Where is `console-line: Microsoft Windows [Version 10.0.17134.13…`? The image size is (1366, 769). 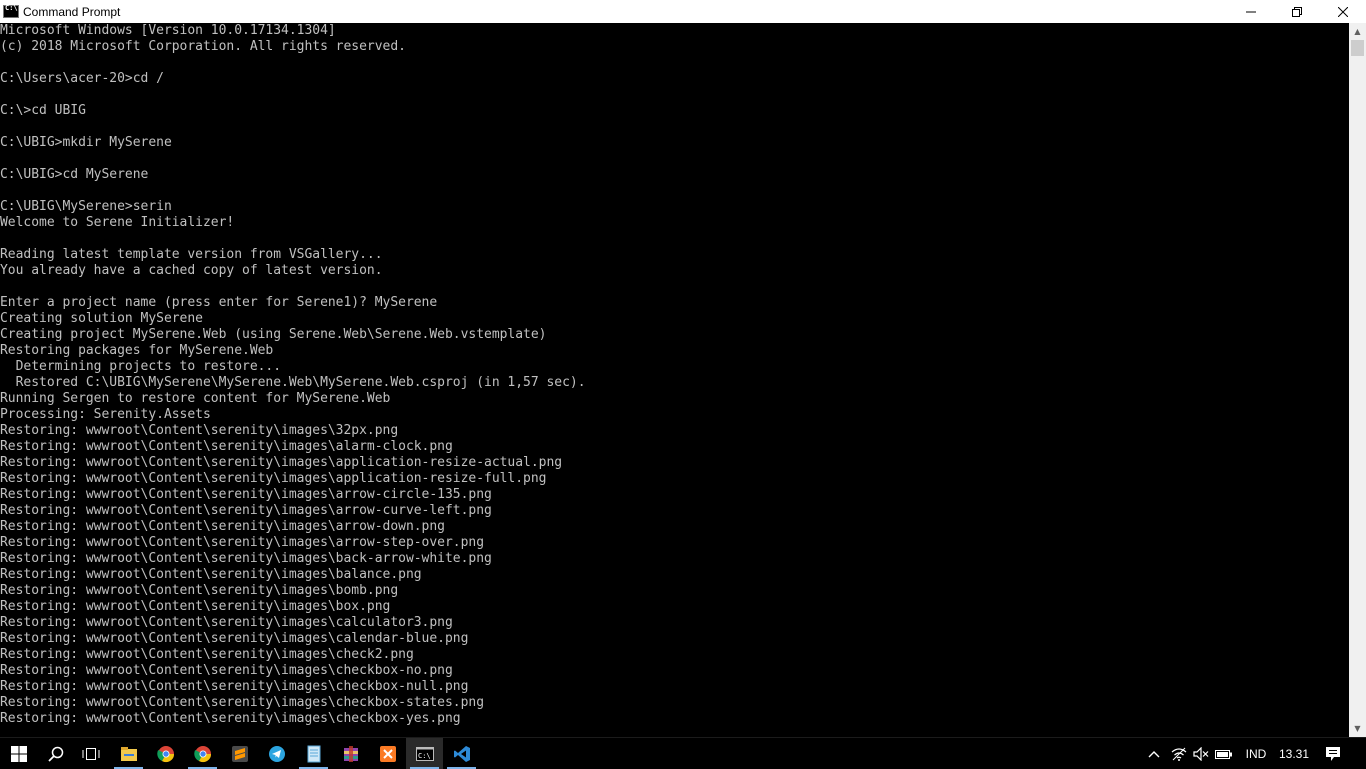
console-line: Microsoft Windows [Version 10.0.17134.13… is located at coordinates (168, 30).